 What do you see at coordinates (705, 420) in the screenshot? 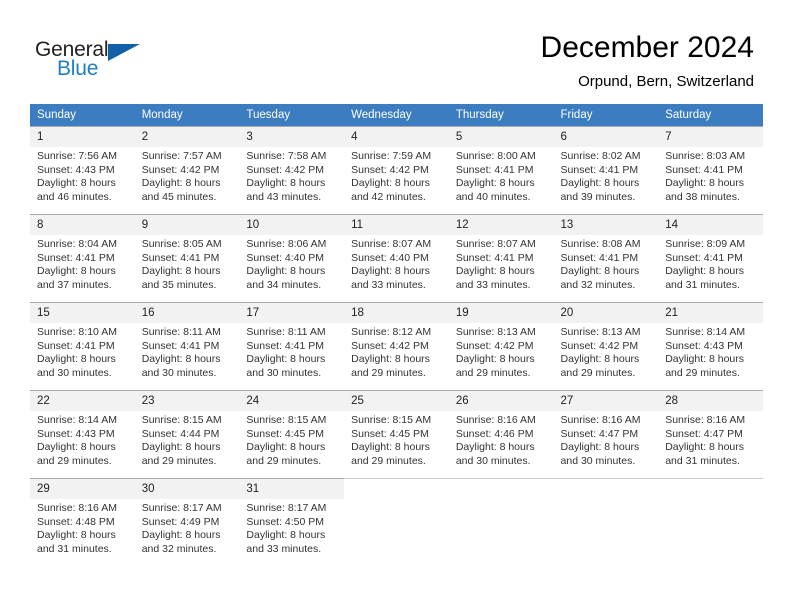
I see `day-detail-sunrise: Sunrise: 8:16 AM` at bounding box center [705, 420].